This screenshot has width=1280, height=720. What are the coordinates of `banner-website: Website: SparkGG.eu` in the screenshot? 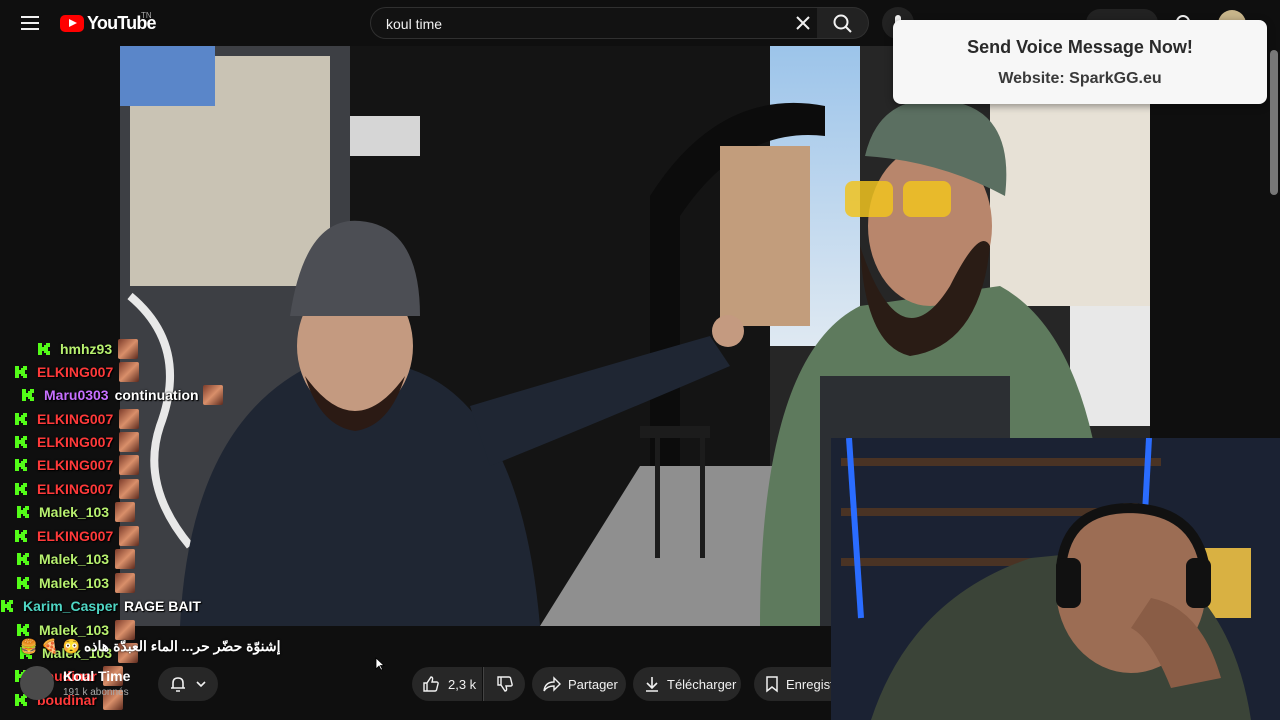 It's located at (1080, 78).